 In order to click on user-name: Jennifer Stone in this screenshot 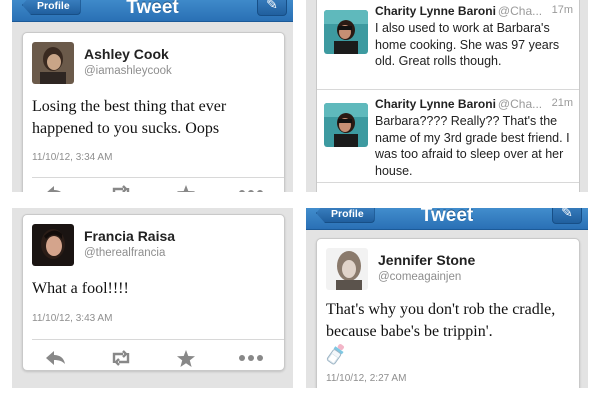, I will do `click(426, 260)`.